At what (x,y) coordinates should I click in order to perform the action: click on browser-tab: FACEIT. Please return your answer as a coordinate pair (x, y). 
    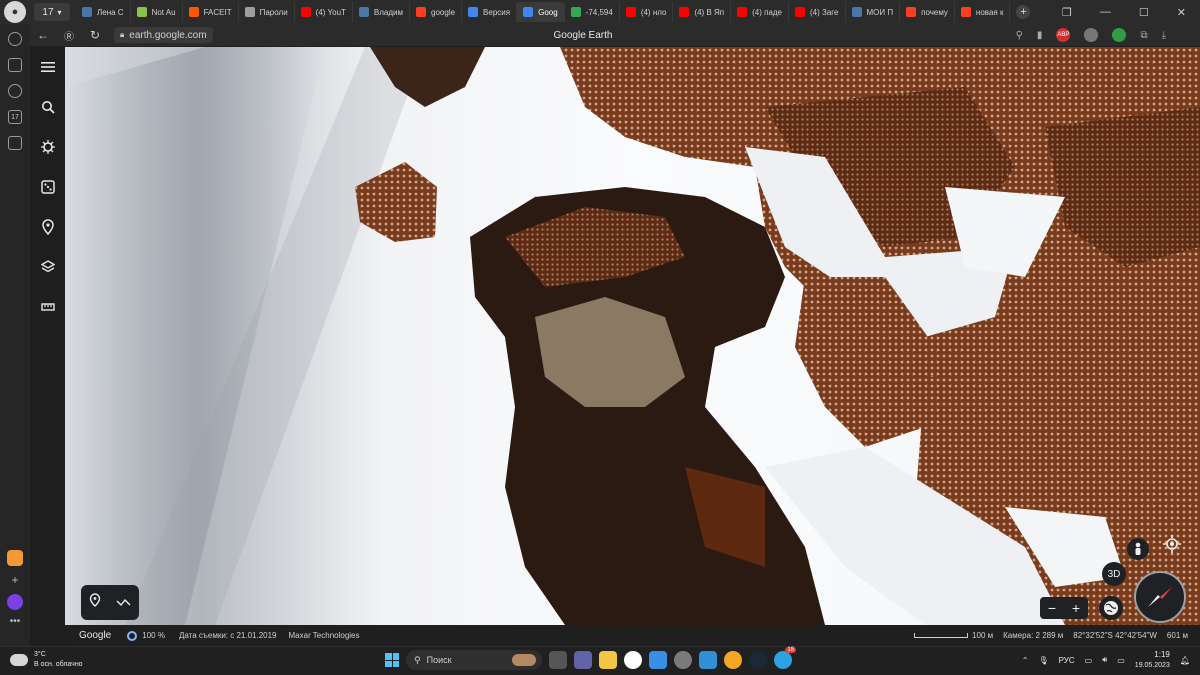
    Looking at the image, I should click on (211, 12).